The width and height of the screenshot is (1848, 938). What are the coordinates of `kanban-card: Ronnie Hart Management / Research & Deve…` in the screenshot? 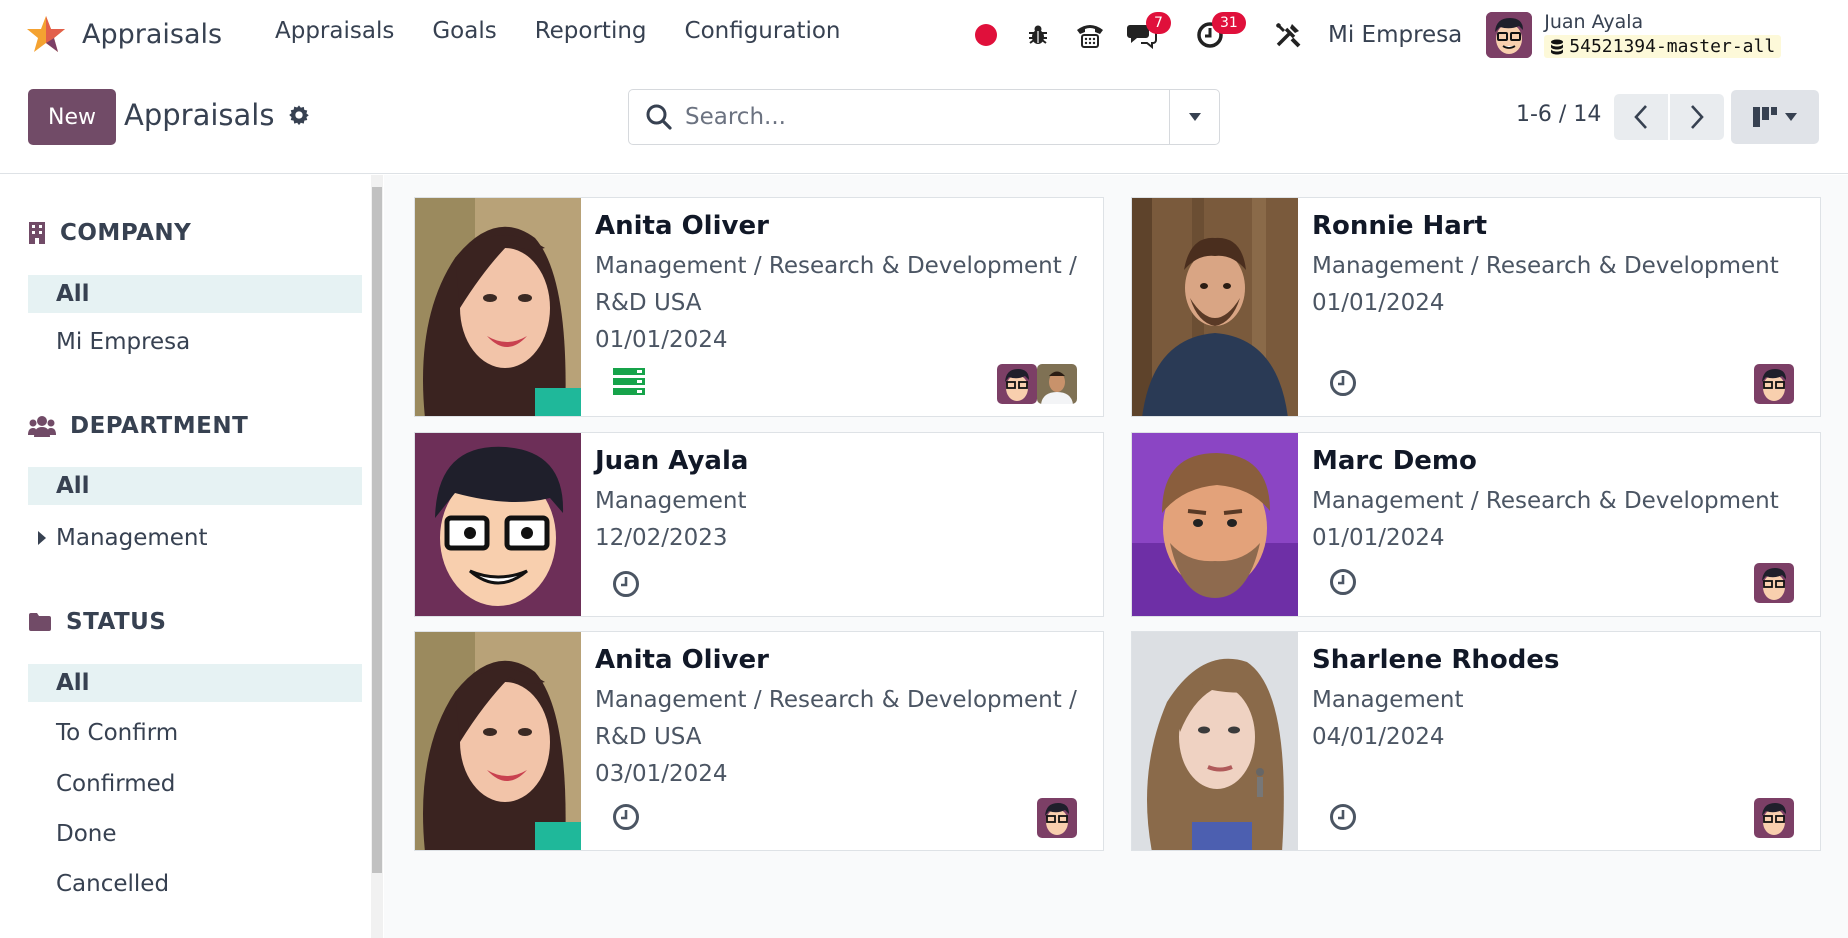 It's located at (1476, 307).